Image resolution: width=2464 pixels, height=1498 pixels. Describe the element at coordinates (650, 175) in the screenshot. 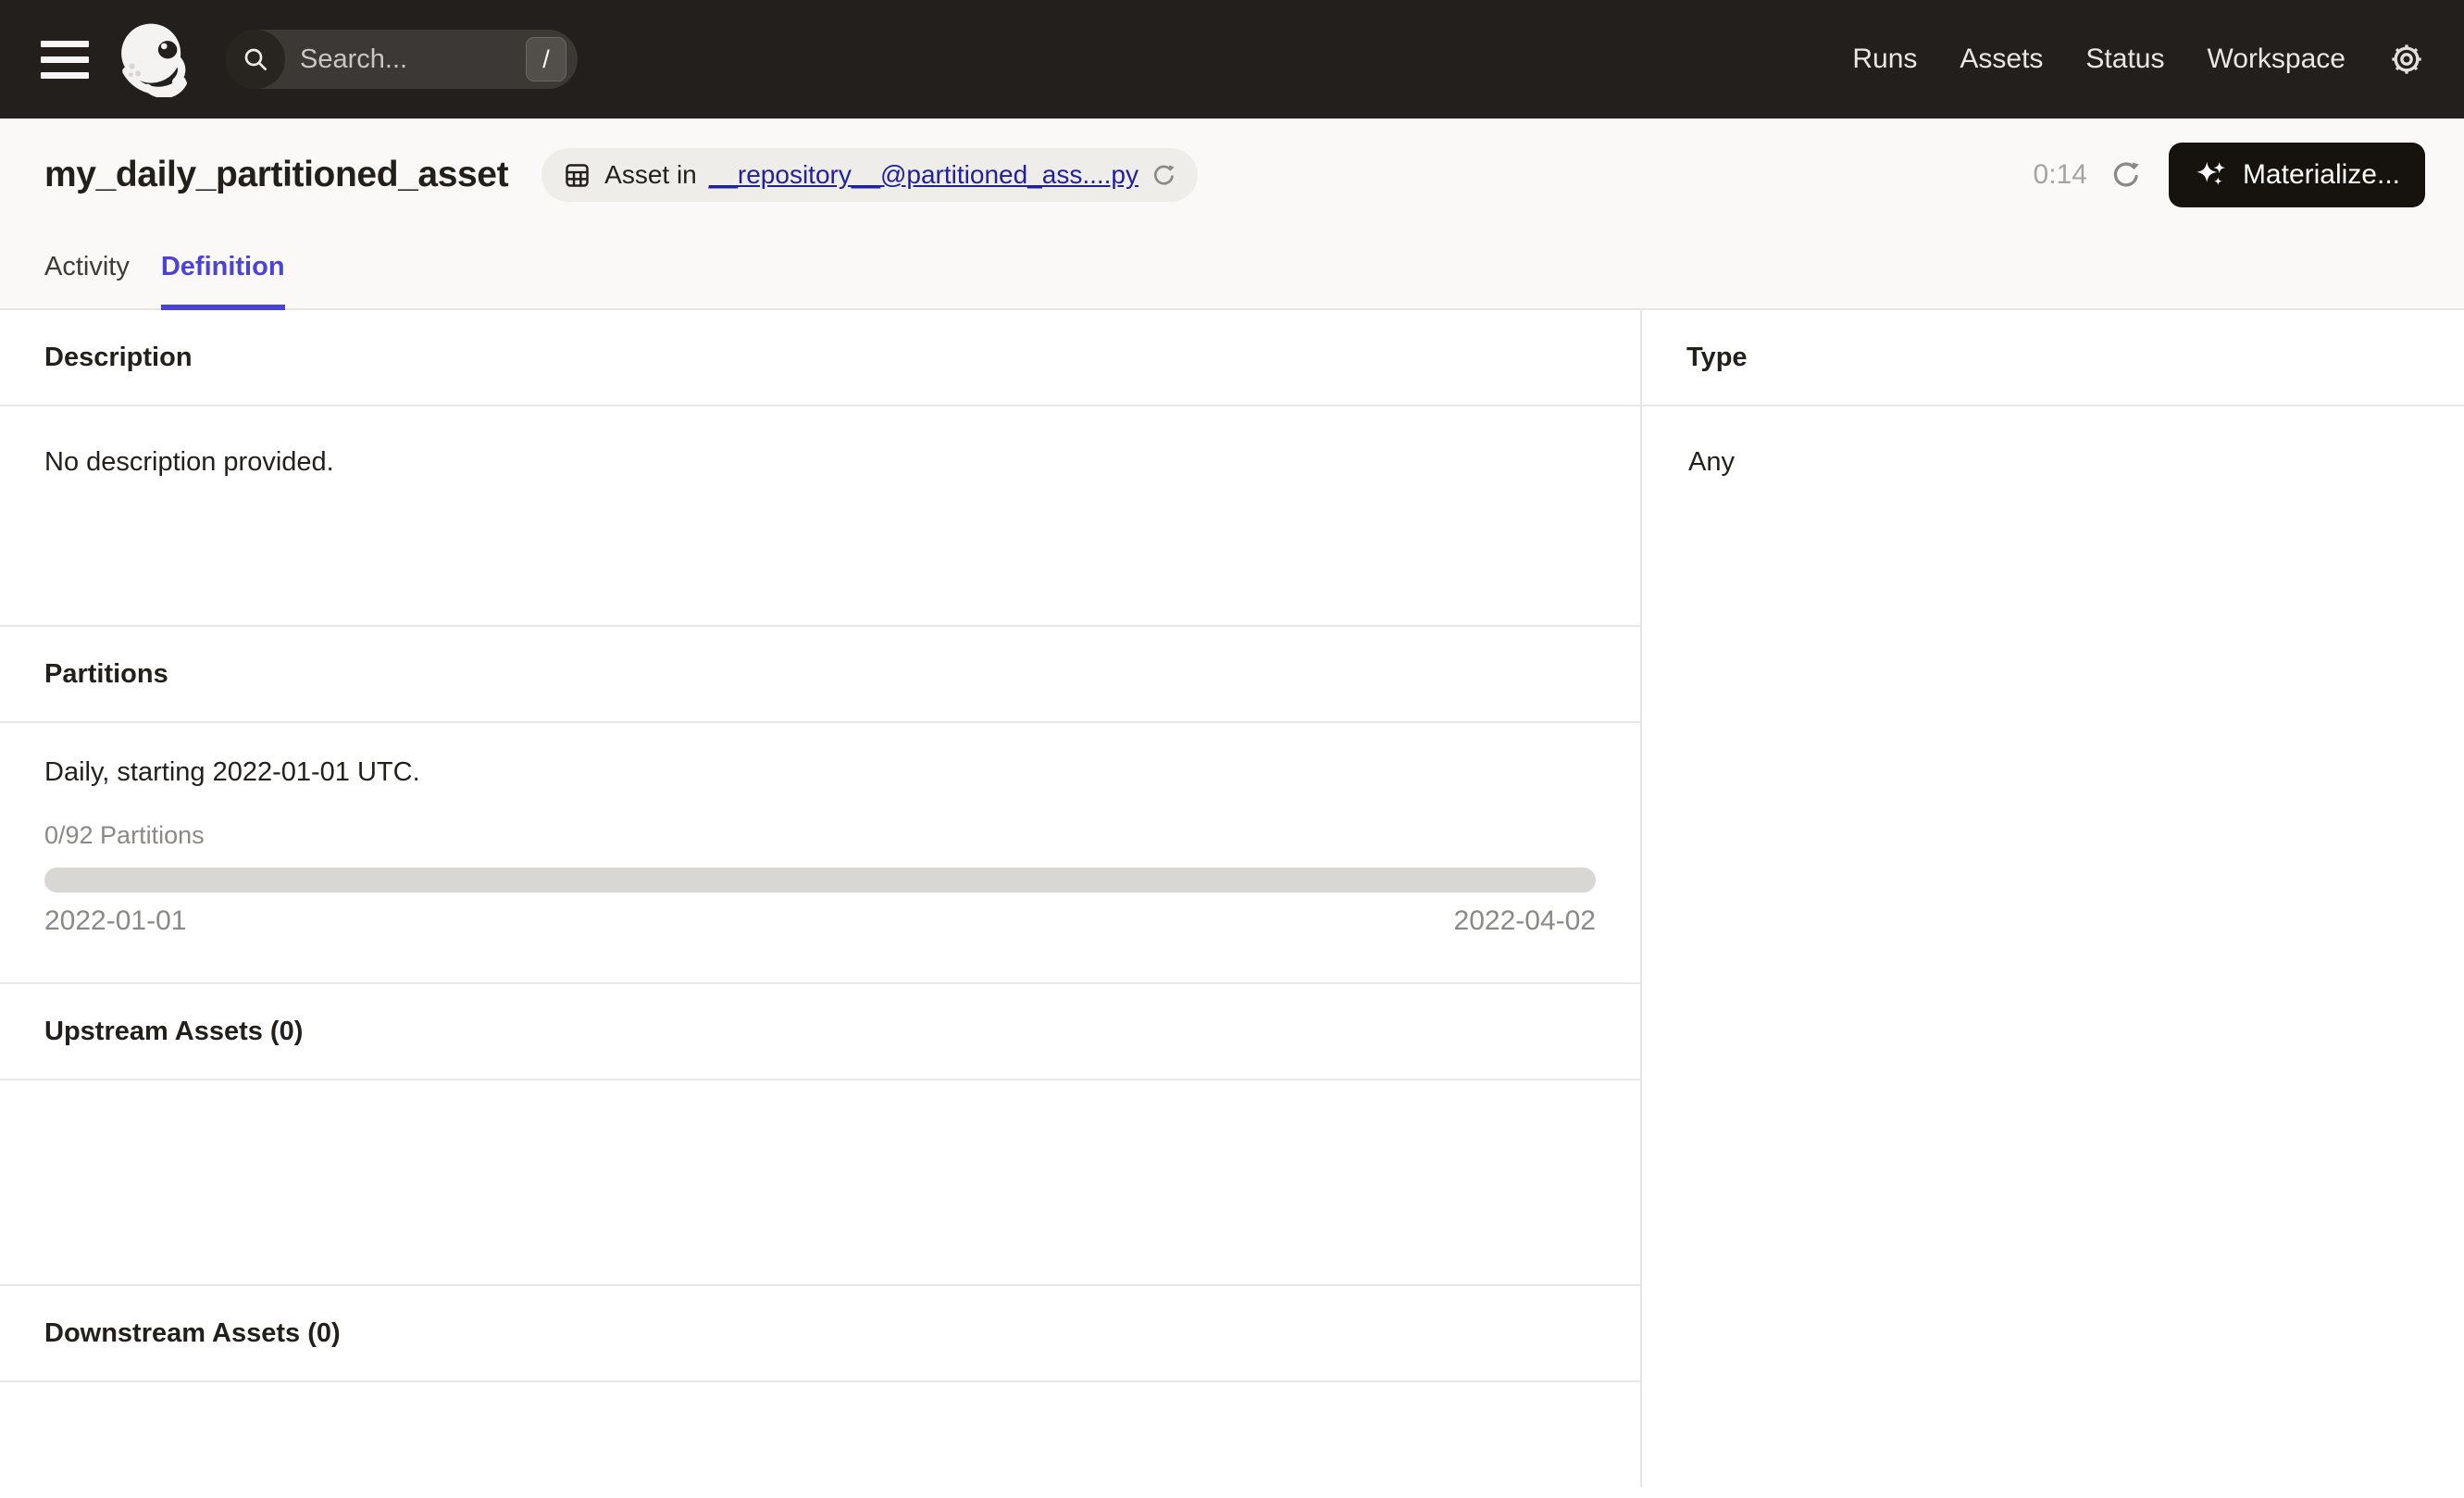

I see `asset-badge-prefix: Asset in` at that location.